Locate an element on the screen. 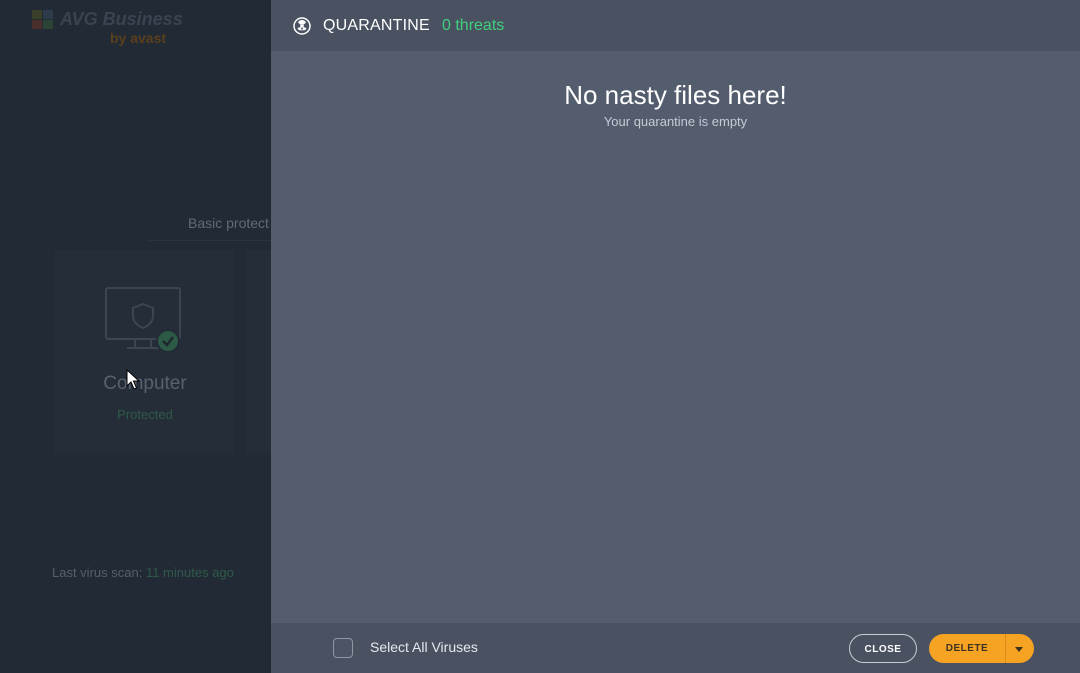 The image size is (1080, 673). monitor-shield-icon is located at coordinates (143, 320).